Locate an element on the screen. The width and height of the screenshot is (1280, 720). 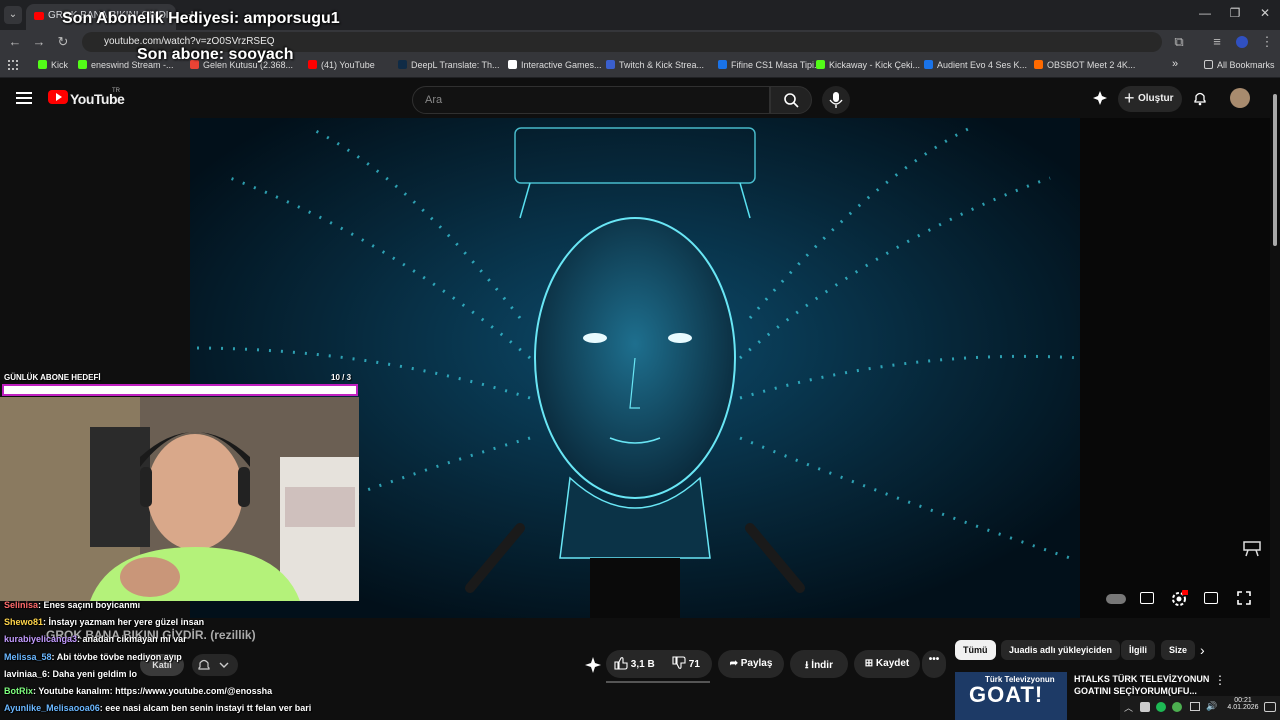
chat-username: kurabiyelicanga3 is located at coordinates (40, 639).